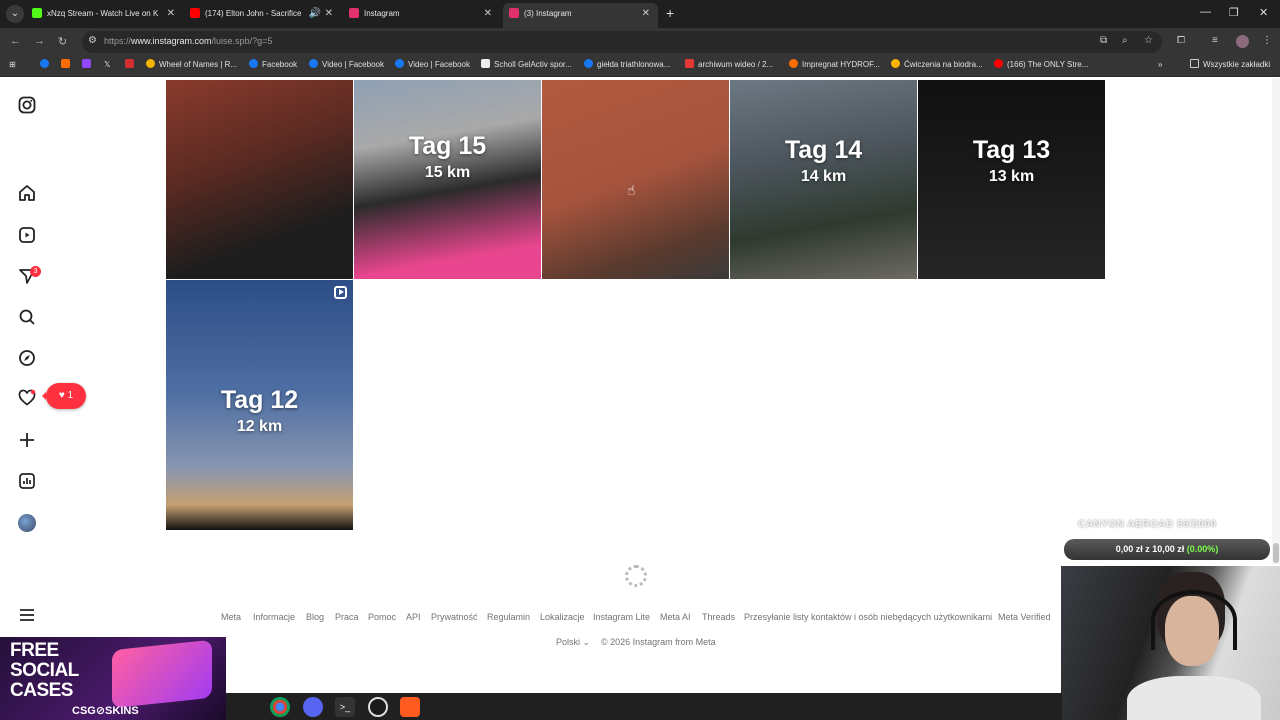 The height and width of the screenshot is (720, 1280). I want to click on restore-icon: ❐, so click(1234, 12).